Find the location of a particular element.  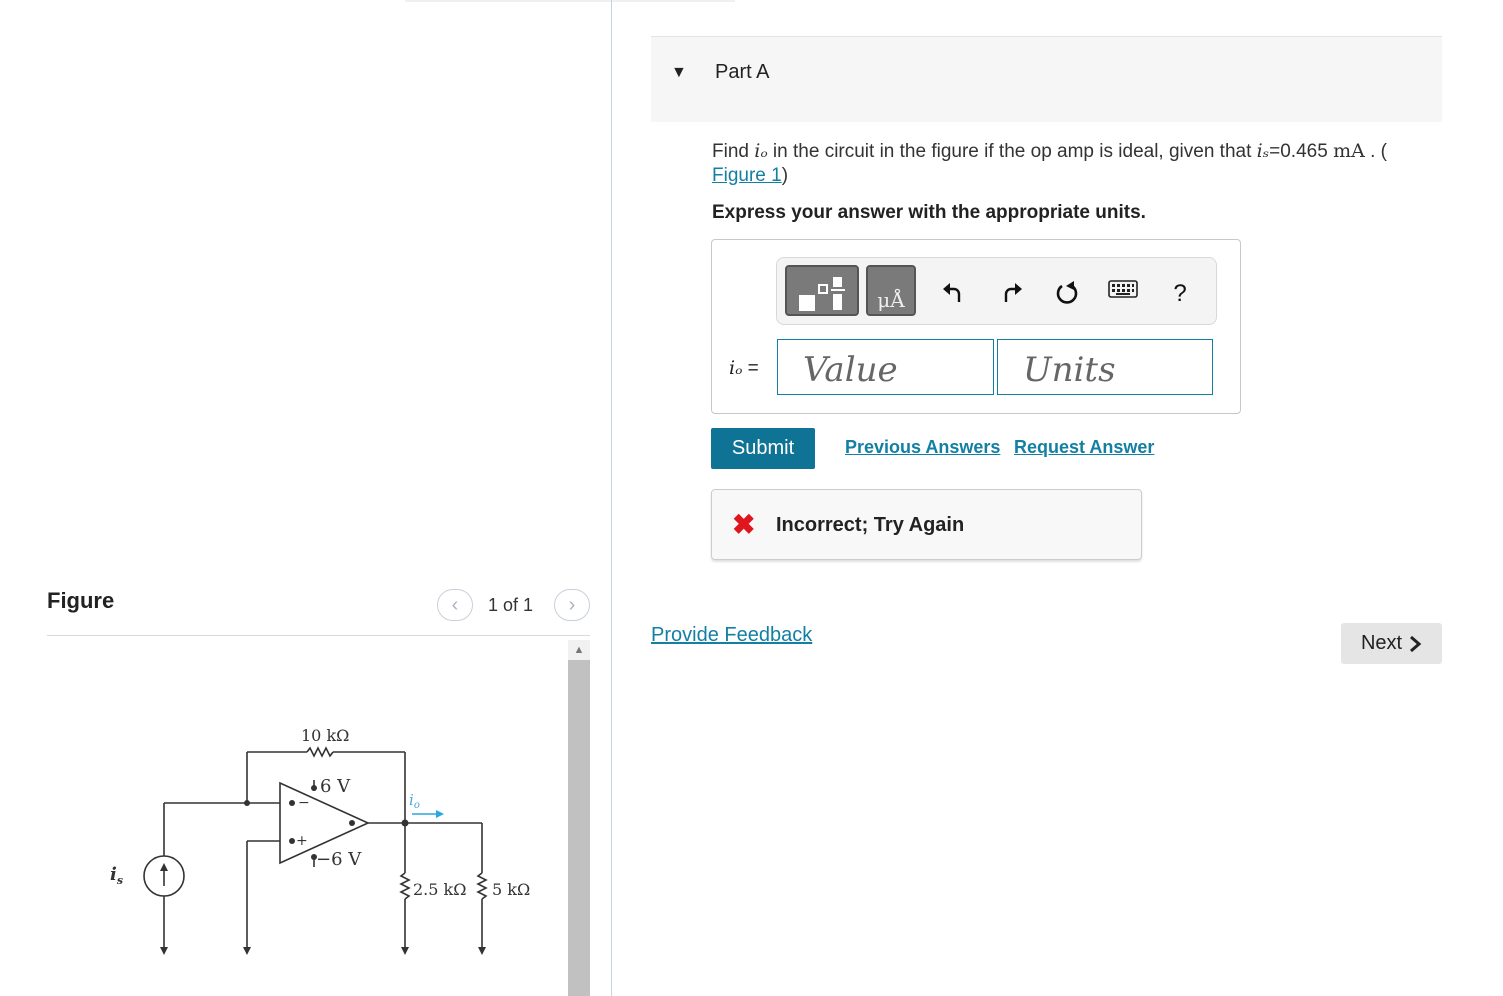

plus-sign: + is located at coordinates (302, 841).